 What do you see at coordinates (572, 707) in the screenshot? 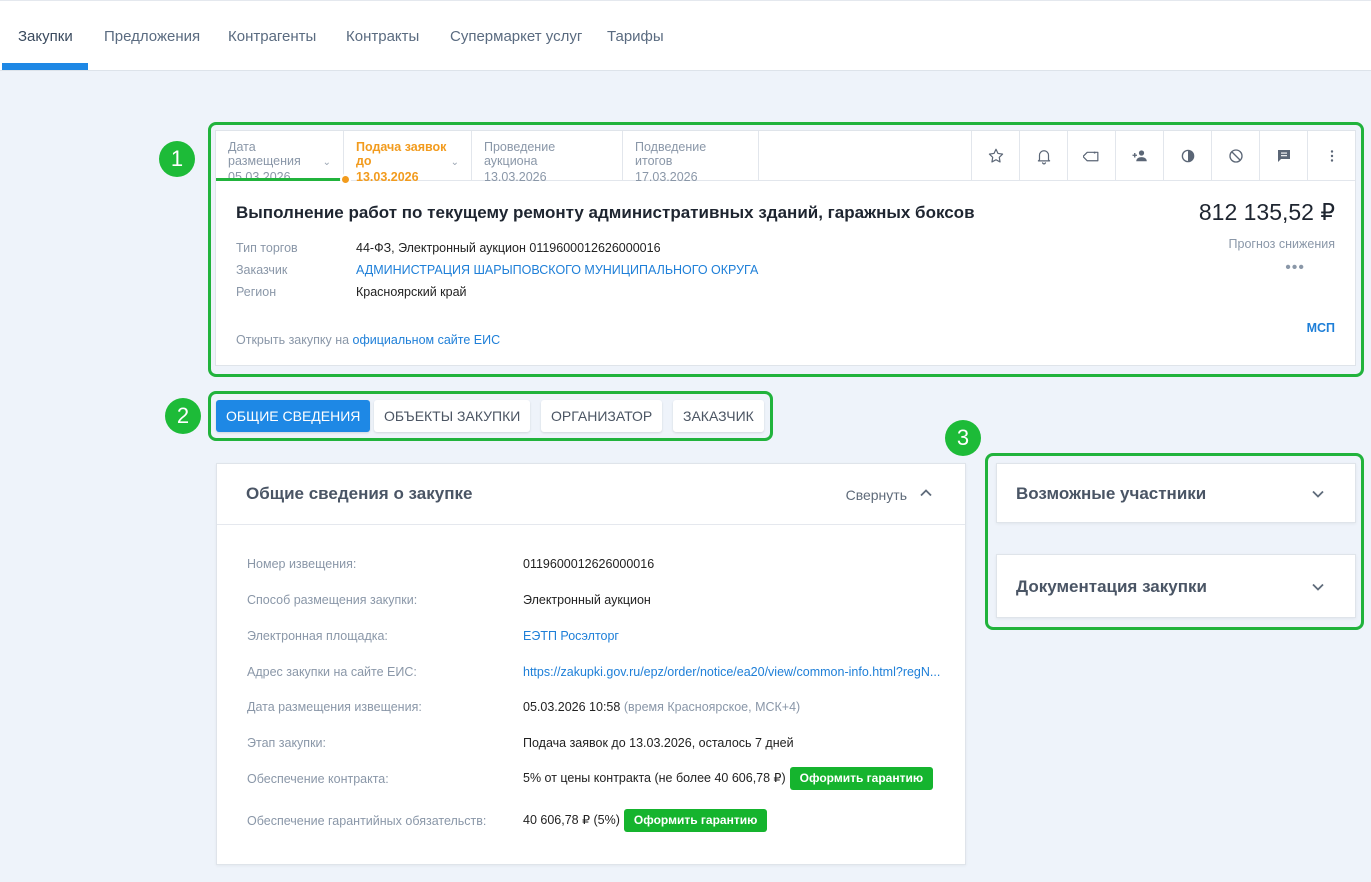
I see `publication-datetime: 05.03.2026 10:58` at bounding box center [572, 707].